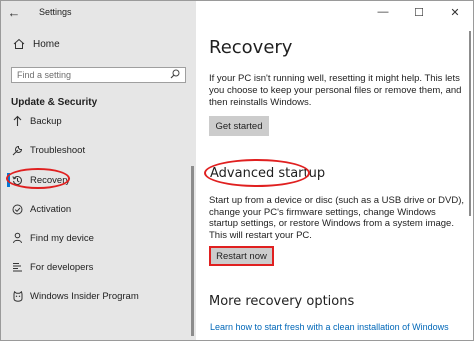 This screenshot has width=474, height=341. Describe the element at coordinates (17, 296) in the screenshot. I see `insider-cat-icon` at that location.